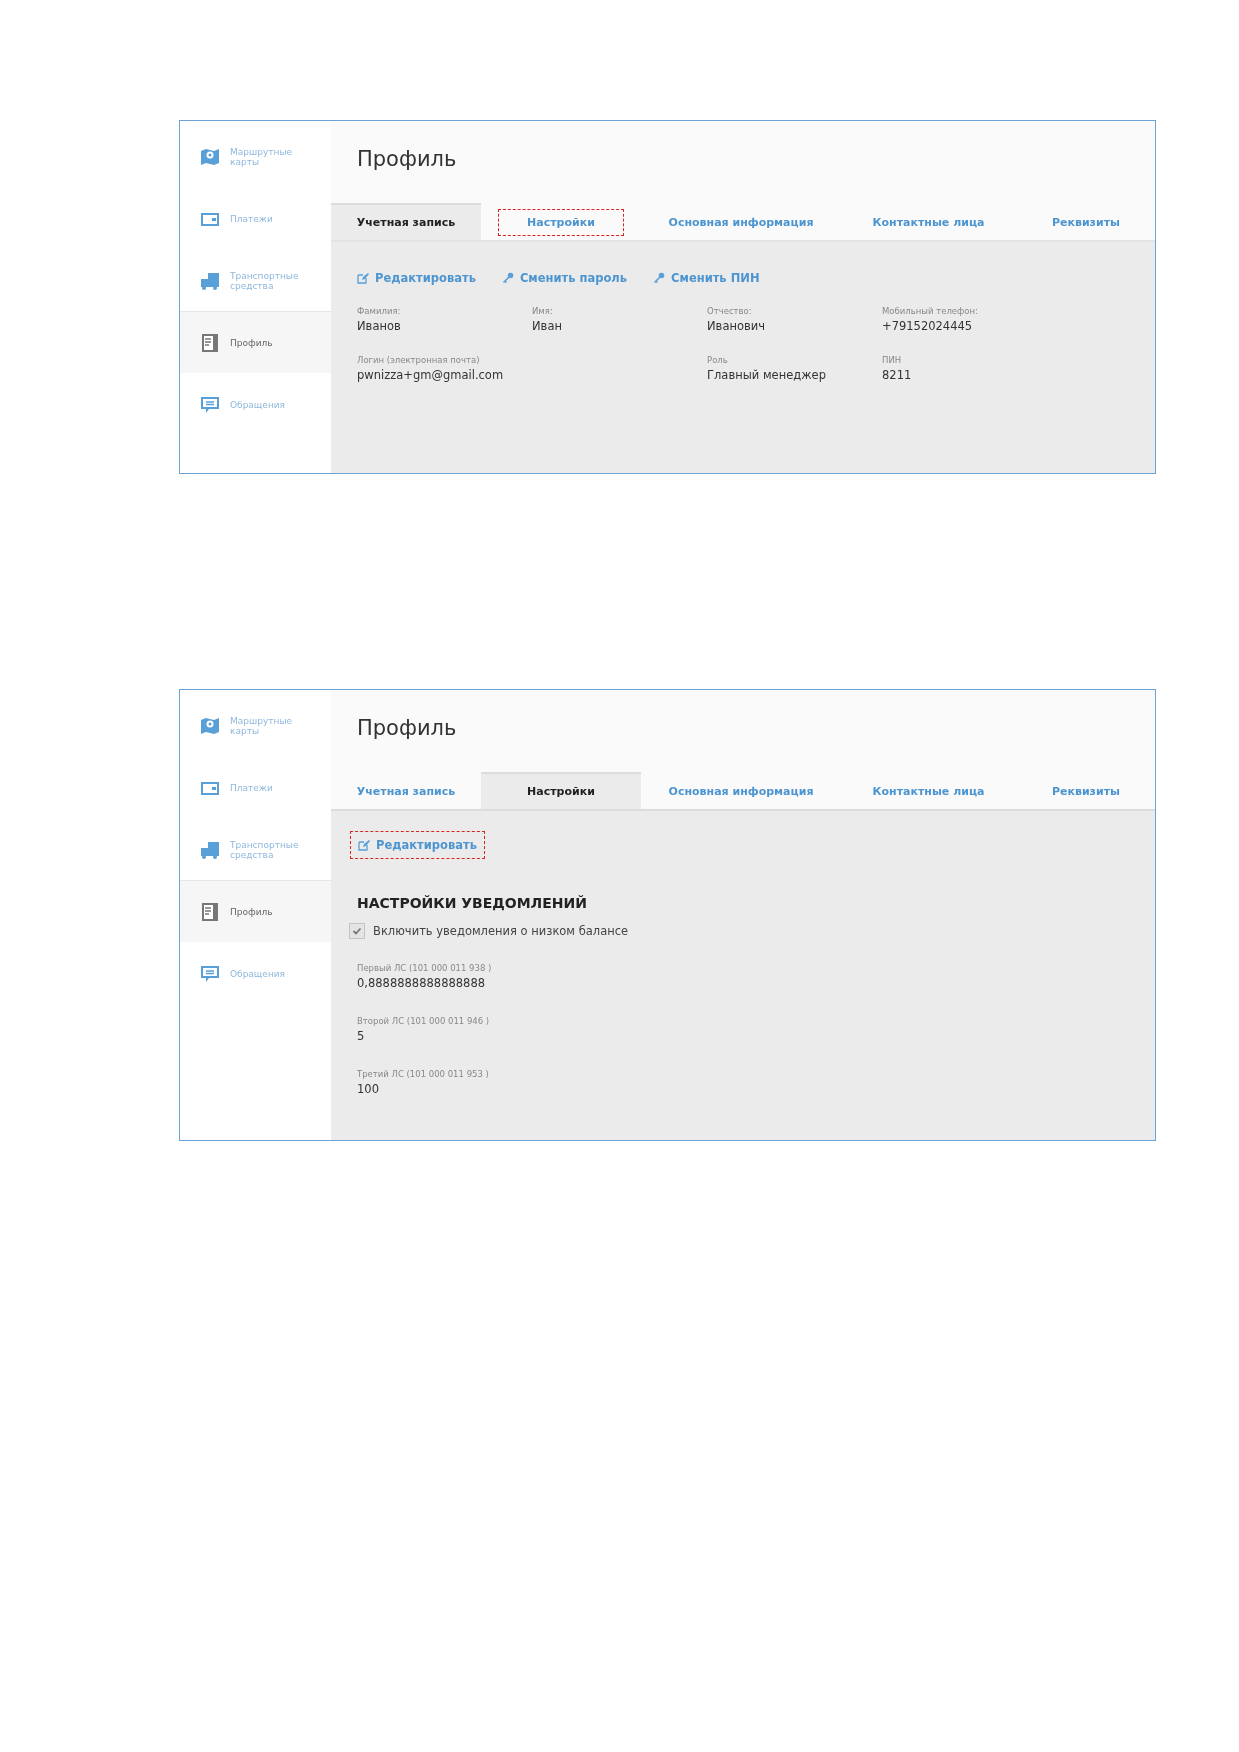  I want to click on field-value: 100, so click(368, 1089).